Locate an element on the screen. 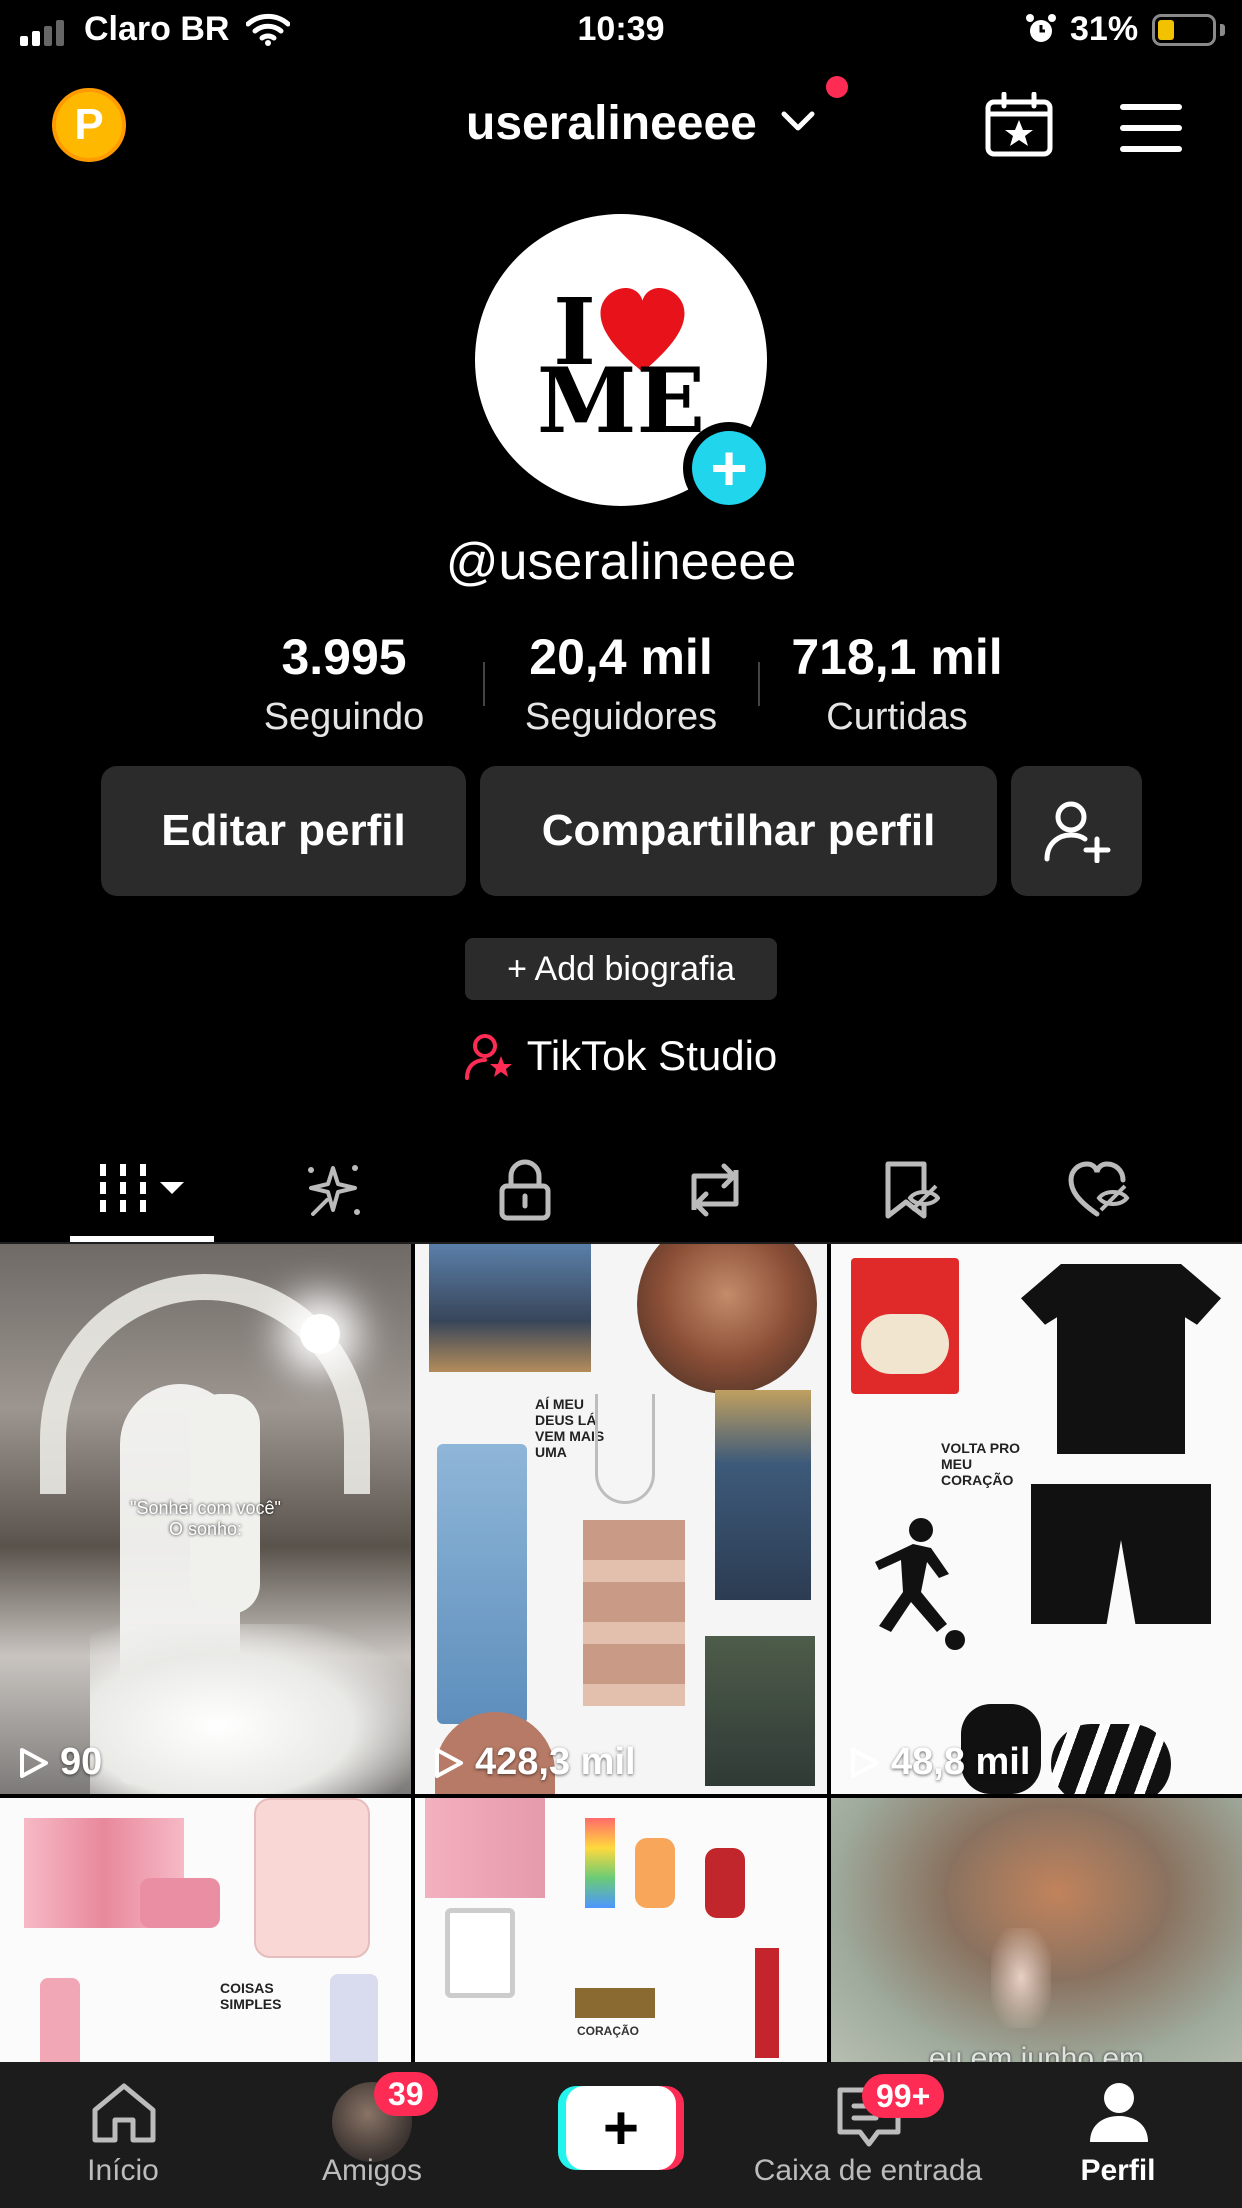 This screenshot has width=1242, height=2208. nav-profile: Perfil is located at coordinates (1118, 2135).